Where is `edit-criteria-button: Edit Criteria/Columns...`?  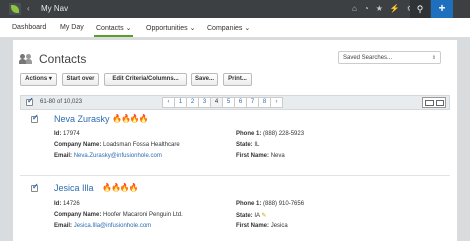
edit-criteria-button: Edit Criteria/Columns... is located at coordinates (145, 79).